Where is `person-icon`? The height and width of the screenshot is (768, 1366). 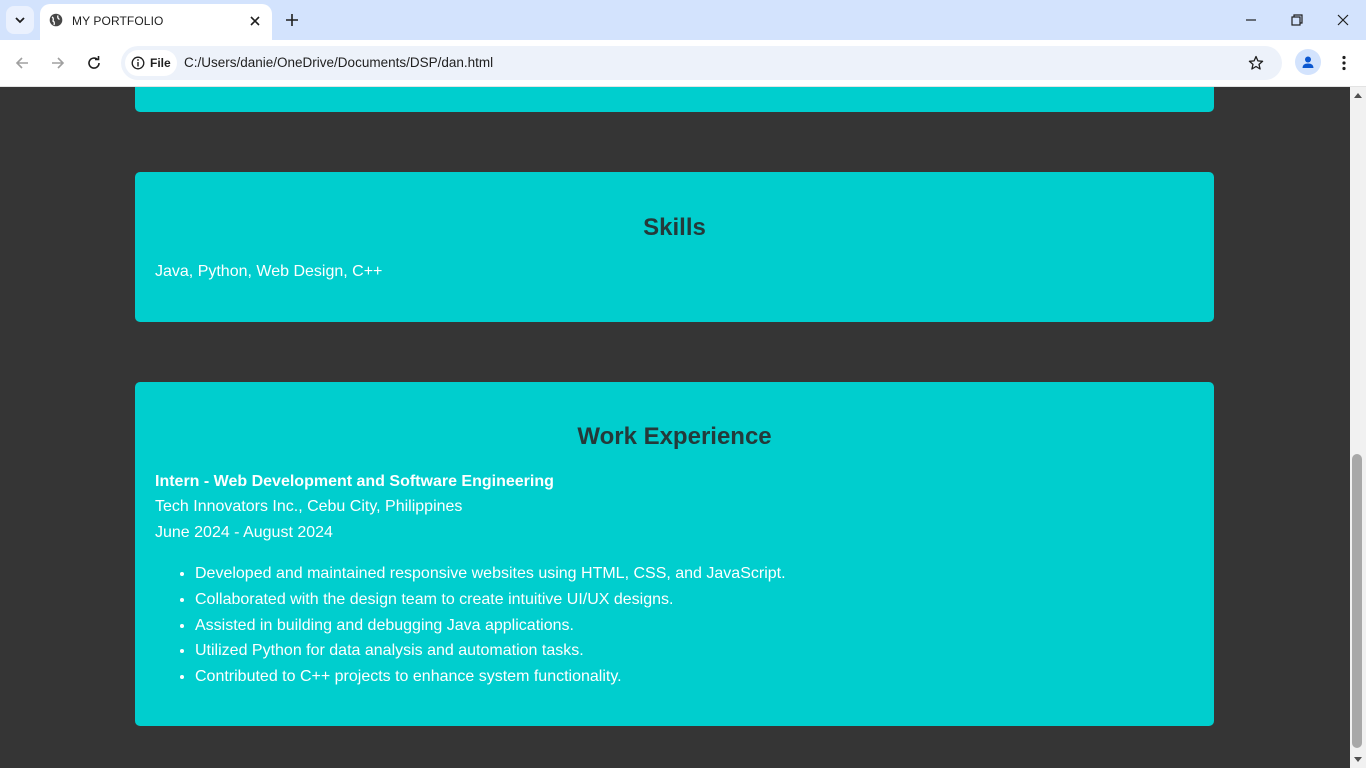
person-icon is located at coordinates (1308, 62).